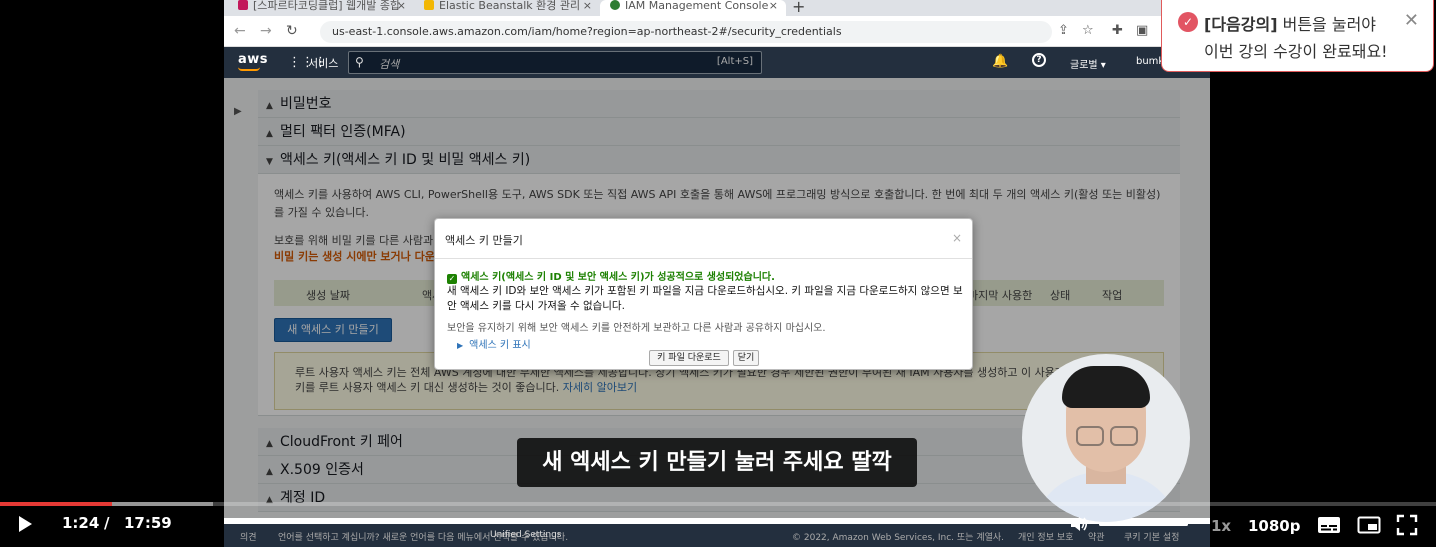 The width and height of the screenshot is (1436, 547). I want to click on toast-message-line-1: [다음강의] 버튼을 눌러야, so click(1290, 23).